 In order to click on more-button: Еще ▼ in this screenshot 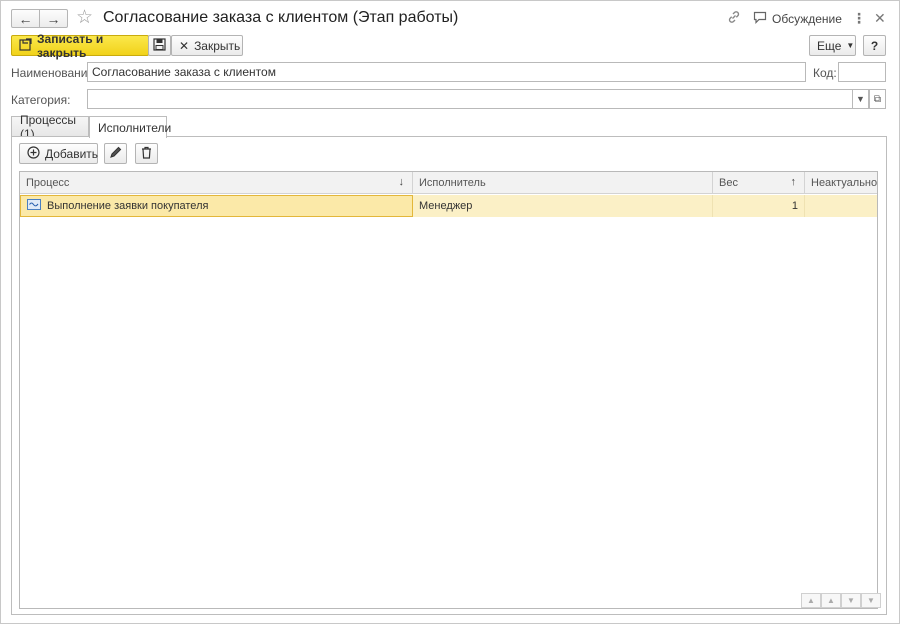, I will do `click(832, 45)`.